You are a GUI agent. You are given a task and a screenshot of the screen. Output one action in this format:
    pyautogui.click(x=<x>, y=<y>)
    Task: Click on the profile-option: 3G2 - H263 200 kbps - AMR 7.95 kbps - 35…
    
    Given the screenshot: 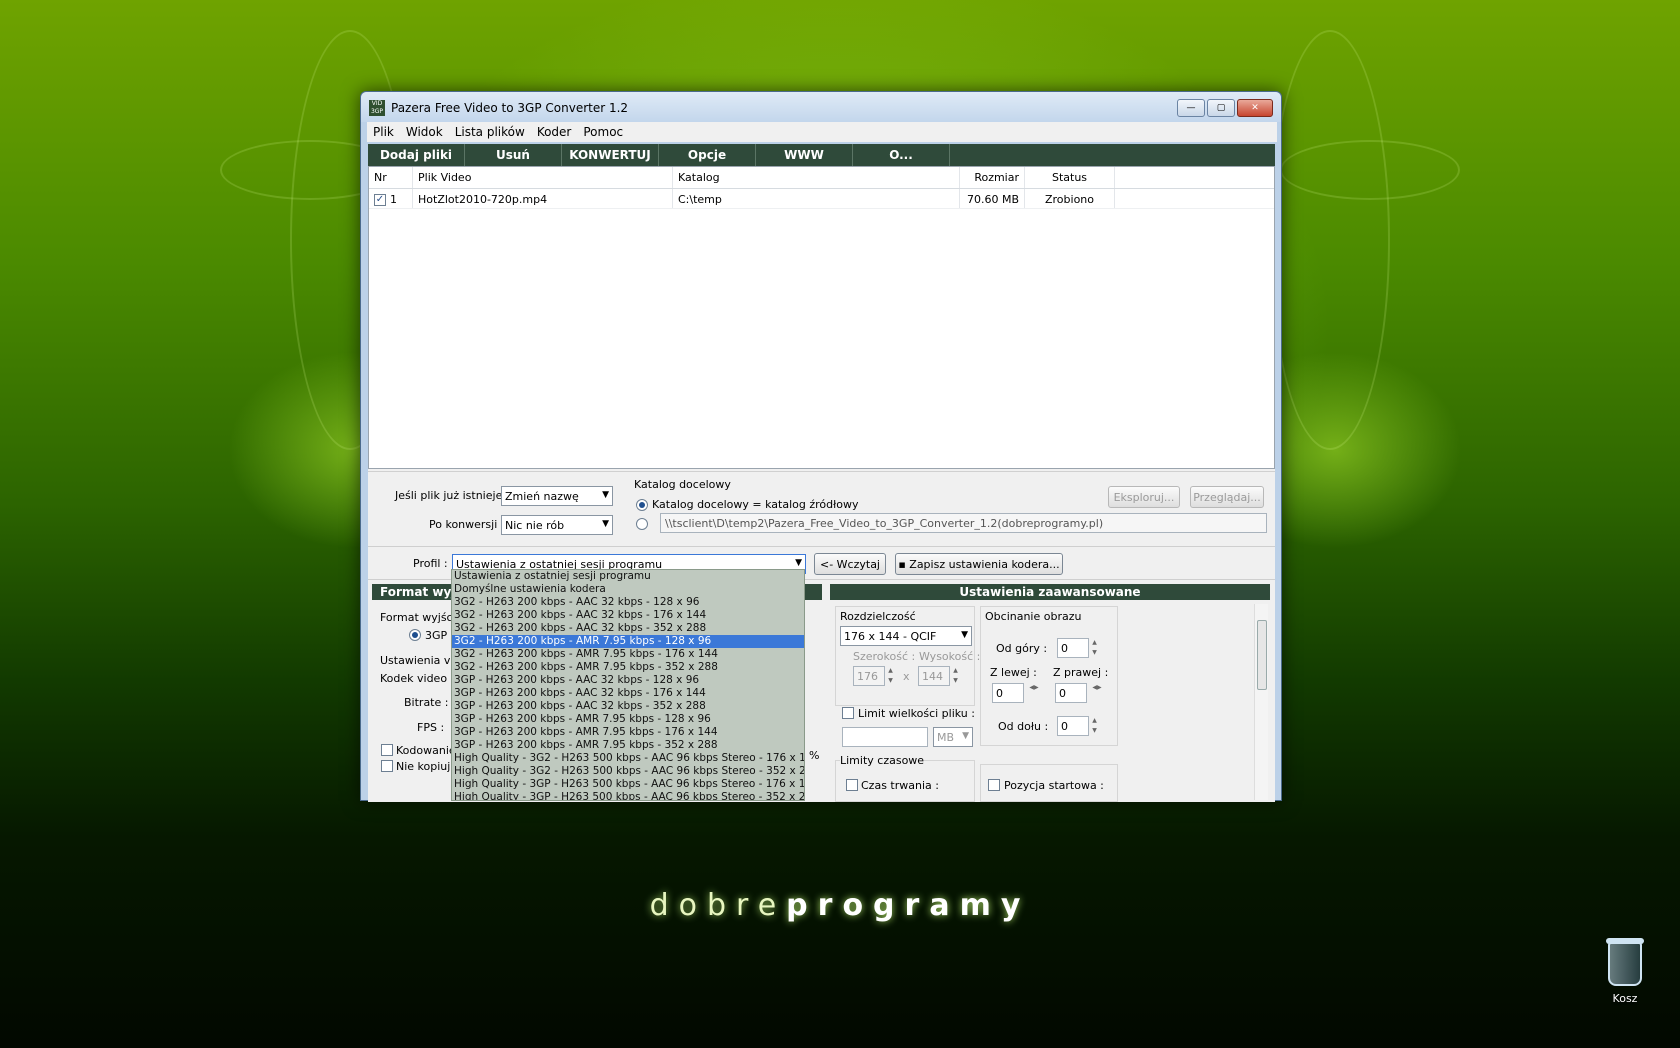 What is the action you would take?
    pyautogui.click(x=628, y=667)
    